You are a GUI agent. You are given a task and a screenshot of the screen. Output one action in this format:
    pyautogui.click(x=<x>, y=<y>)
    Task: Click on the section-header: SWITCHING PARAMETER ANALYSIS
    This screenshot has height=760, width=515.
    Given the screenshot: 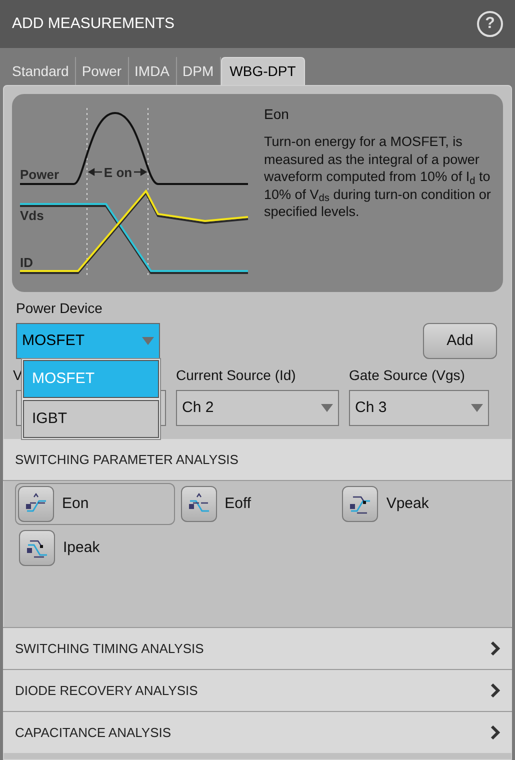 What is the action you would take?
    pyautogui.click(x=257, y=460)
    